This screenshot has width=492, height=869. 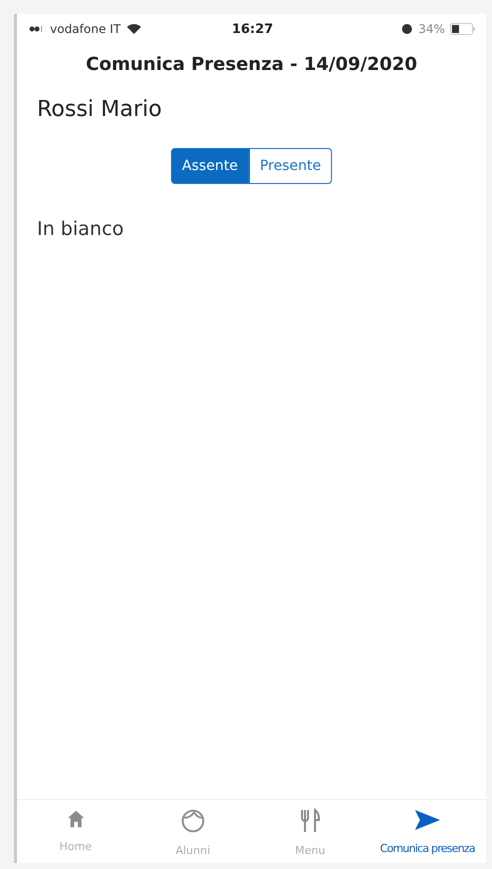 What do you see at coordinates (463, 29) in the screenshot?
I see `battery-icon` at bounding box center [463, 29].